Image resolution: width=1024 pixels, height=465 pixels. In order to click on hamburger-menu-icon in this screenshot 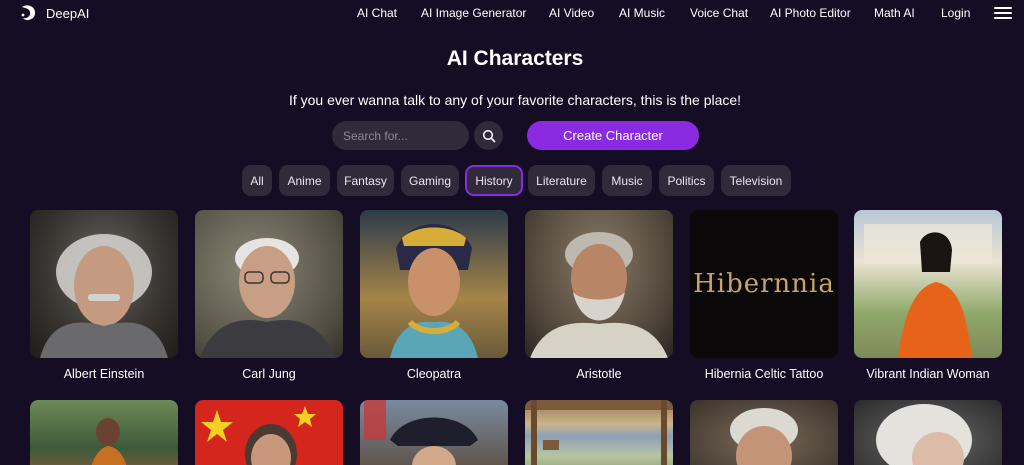, I will do `click(1003, 14)`.